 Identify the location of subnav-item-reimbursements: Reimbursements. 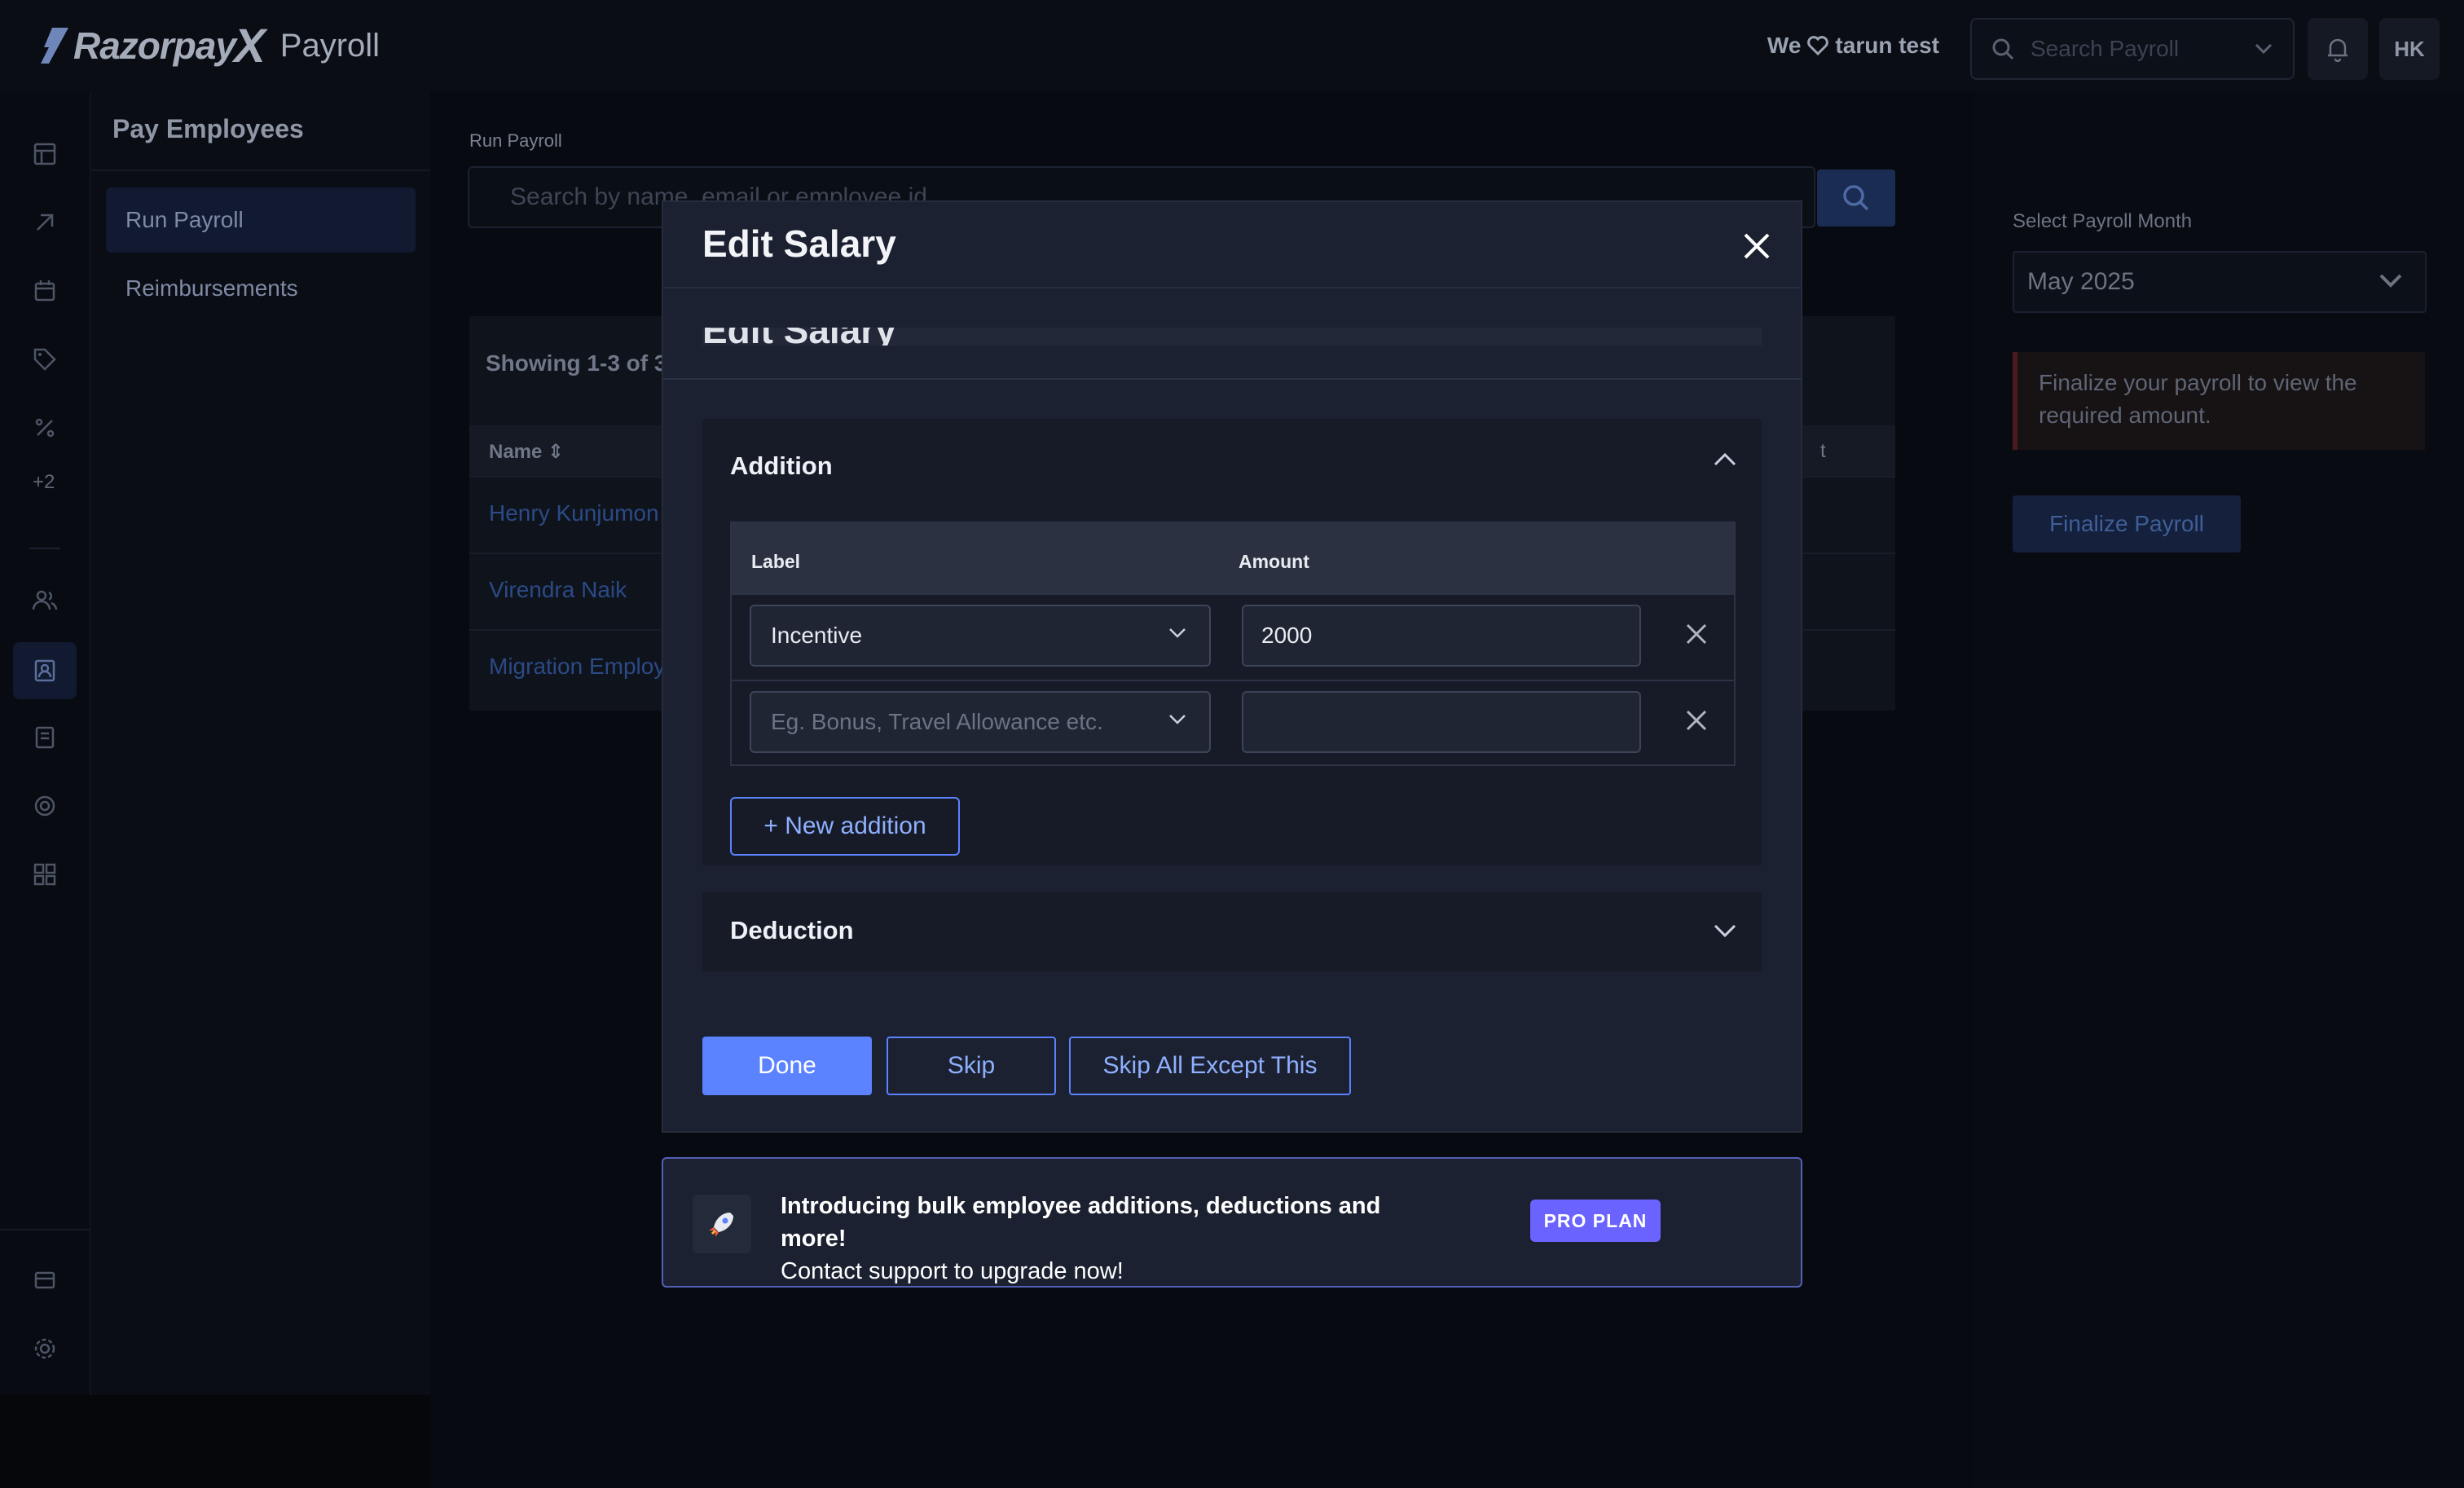
(211, 288).